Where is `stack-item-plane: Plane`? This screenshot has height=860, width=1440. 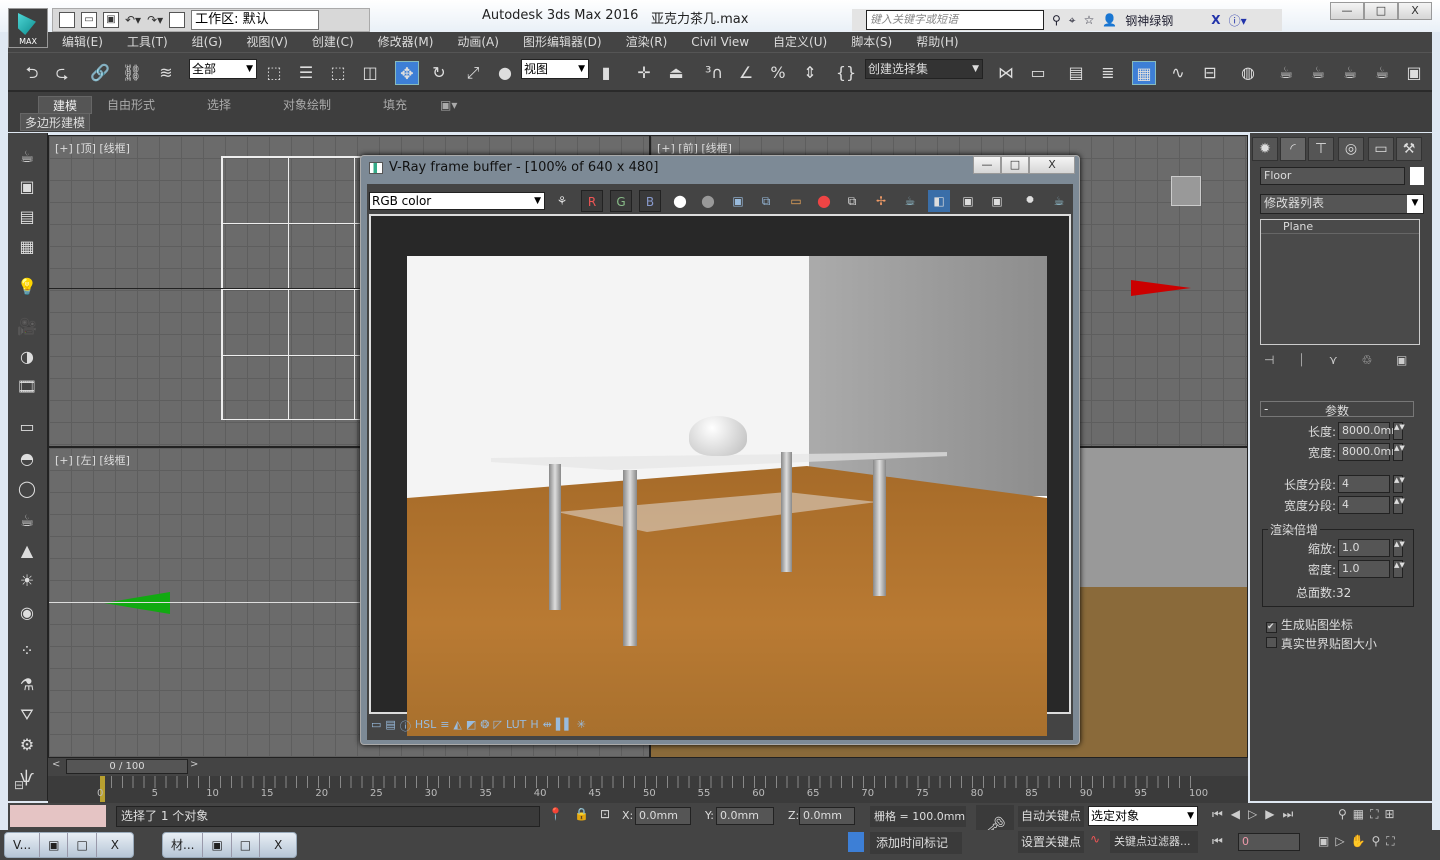
stack-item-plane: Plane is located at coordinates (1340, 227).